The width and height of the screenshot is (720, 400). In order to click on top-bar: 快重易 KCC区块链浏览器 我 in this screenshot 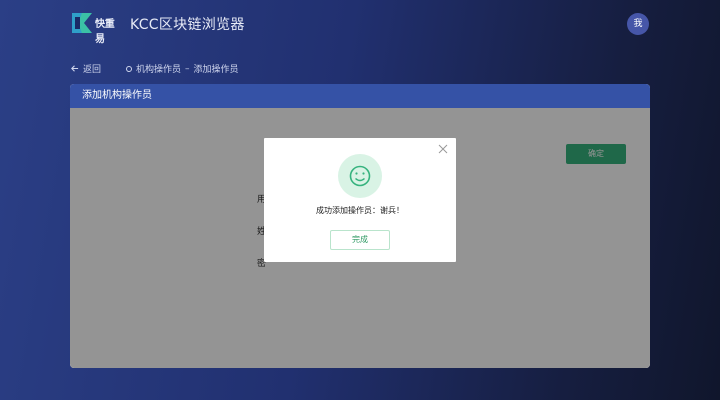, I will do `click(360, 24)`.